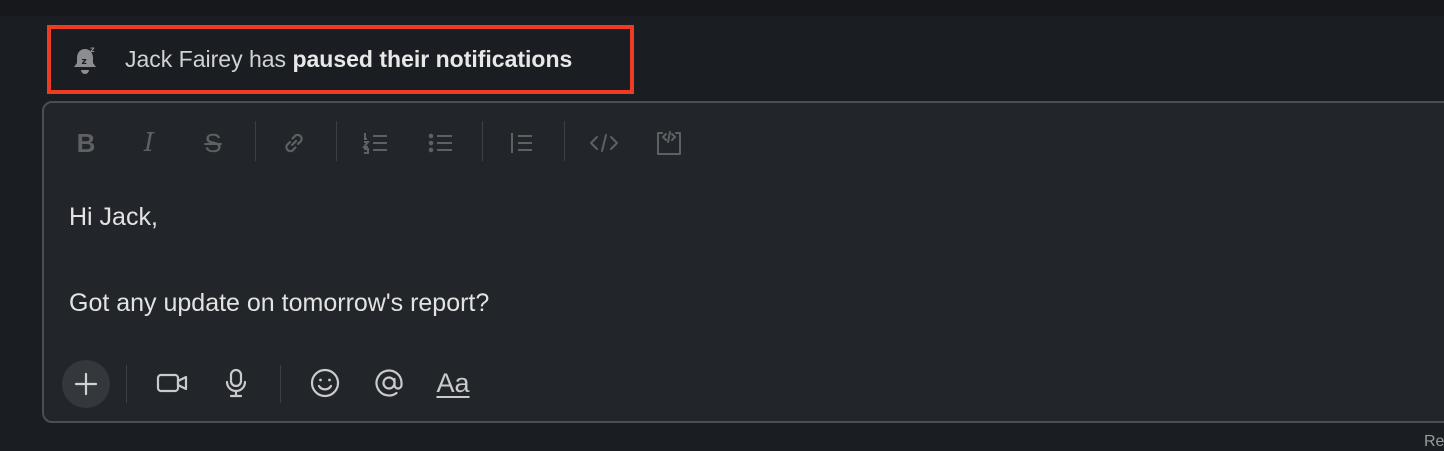 The width and height of the screenshot is (1444, 451). Describe the element at coordinates (172, 383) in the screenshot. I see `video-icon` at that location.